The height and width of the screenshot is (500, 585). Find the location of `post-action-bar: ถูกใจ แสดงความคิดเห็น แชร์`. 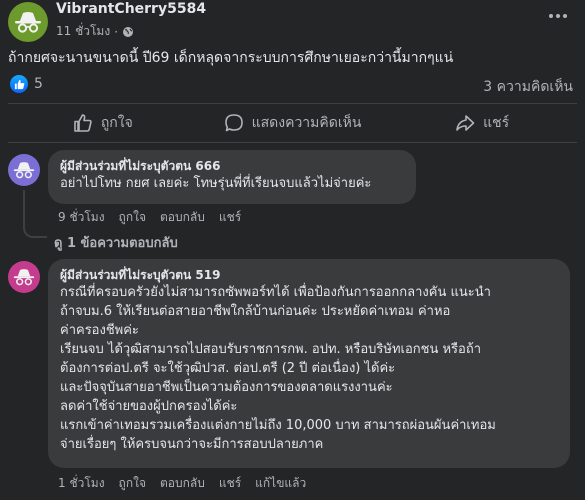

post-action-bar: ถูกใจ แสดงความคิดเห็น แชร์ is located at coordinates (292, 123).